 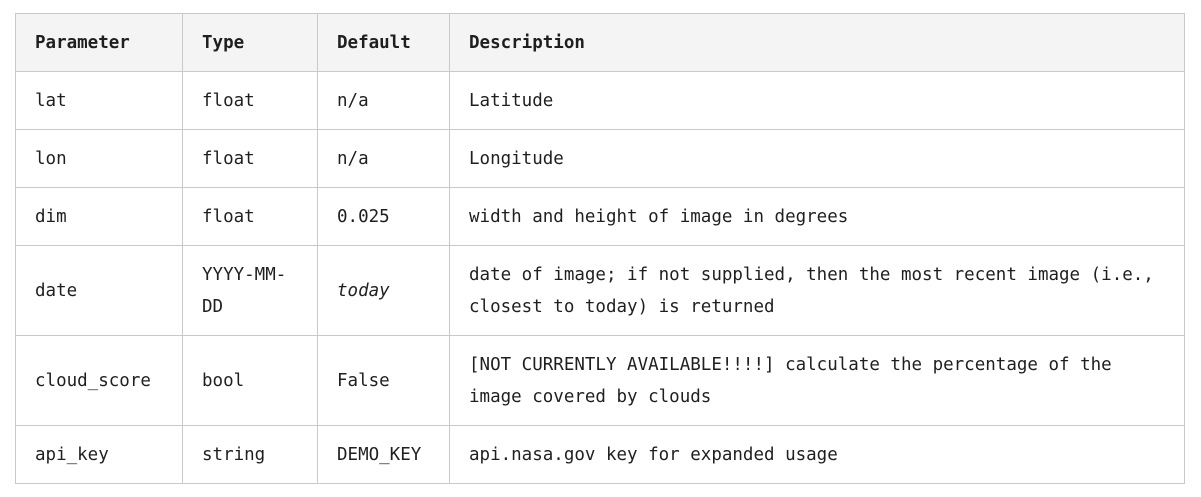 I want to click on cell-type: bool, so click(x=250, y=380).